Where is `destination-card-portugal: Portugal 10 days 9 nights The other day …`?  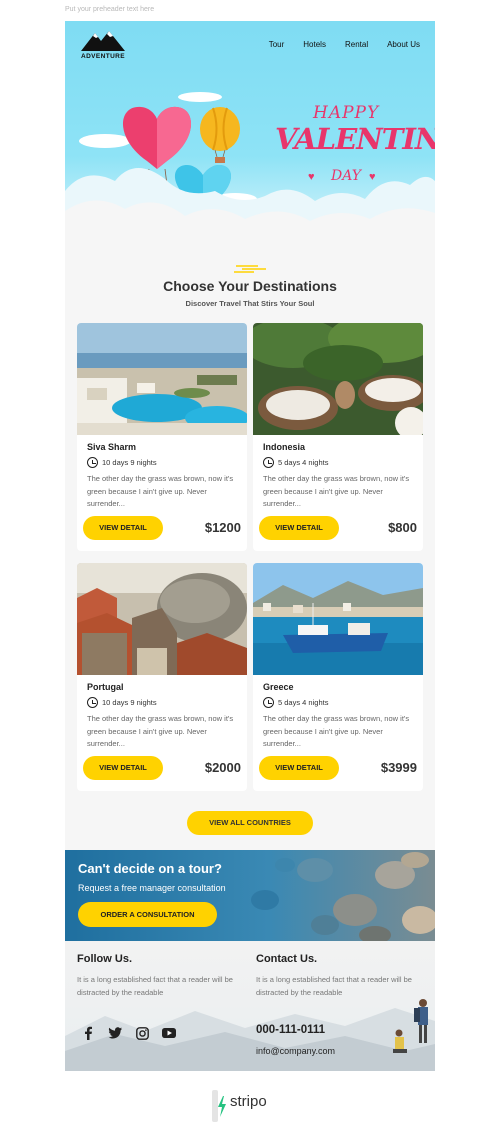 destination-card-portugal: Portugal 10 days 9 nights The other day … is located at coordinates (162, 677).